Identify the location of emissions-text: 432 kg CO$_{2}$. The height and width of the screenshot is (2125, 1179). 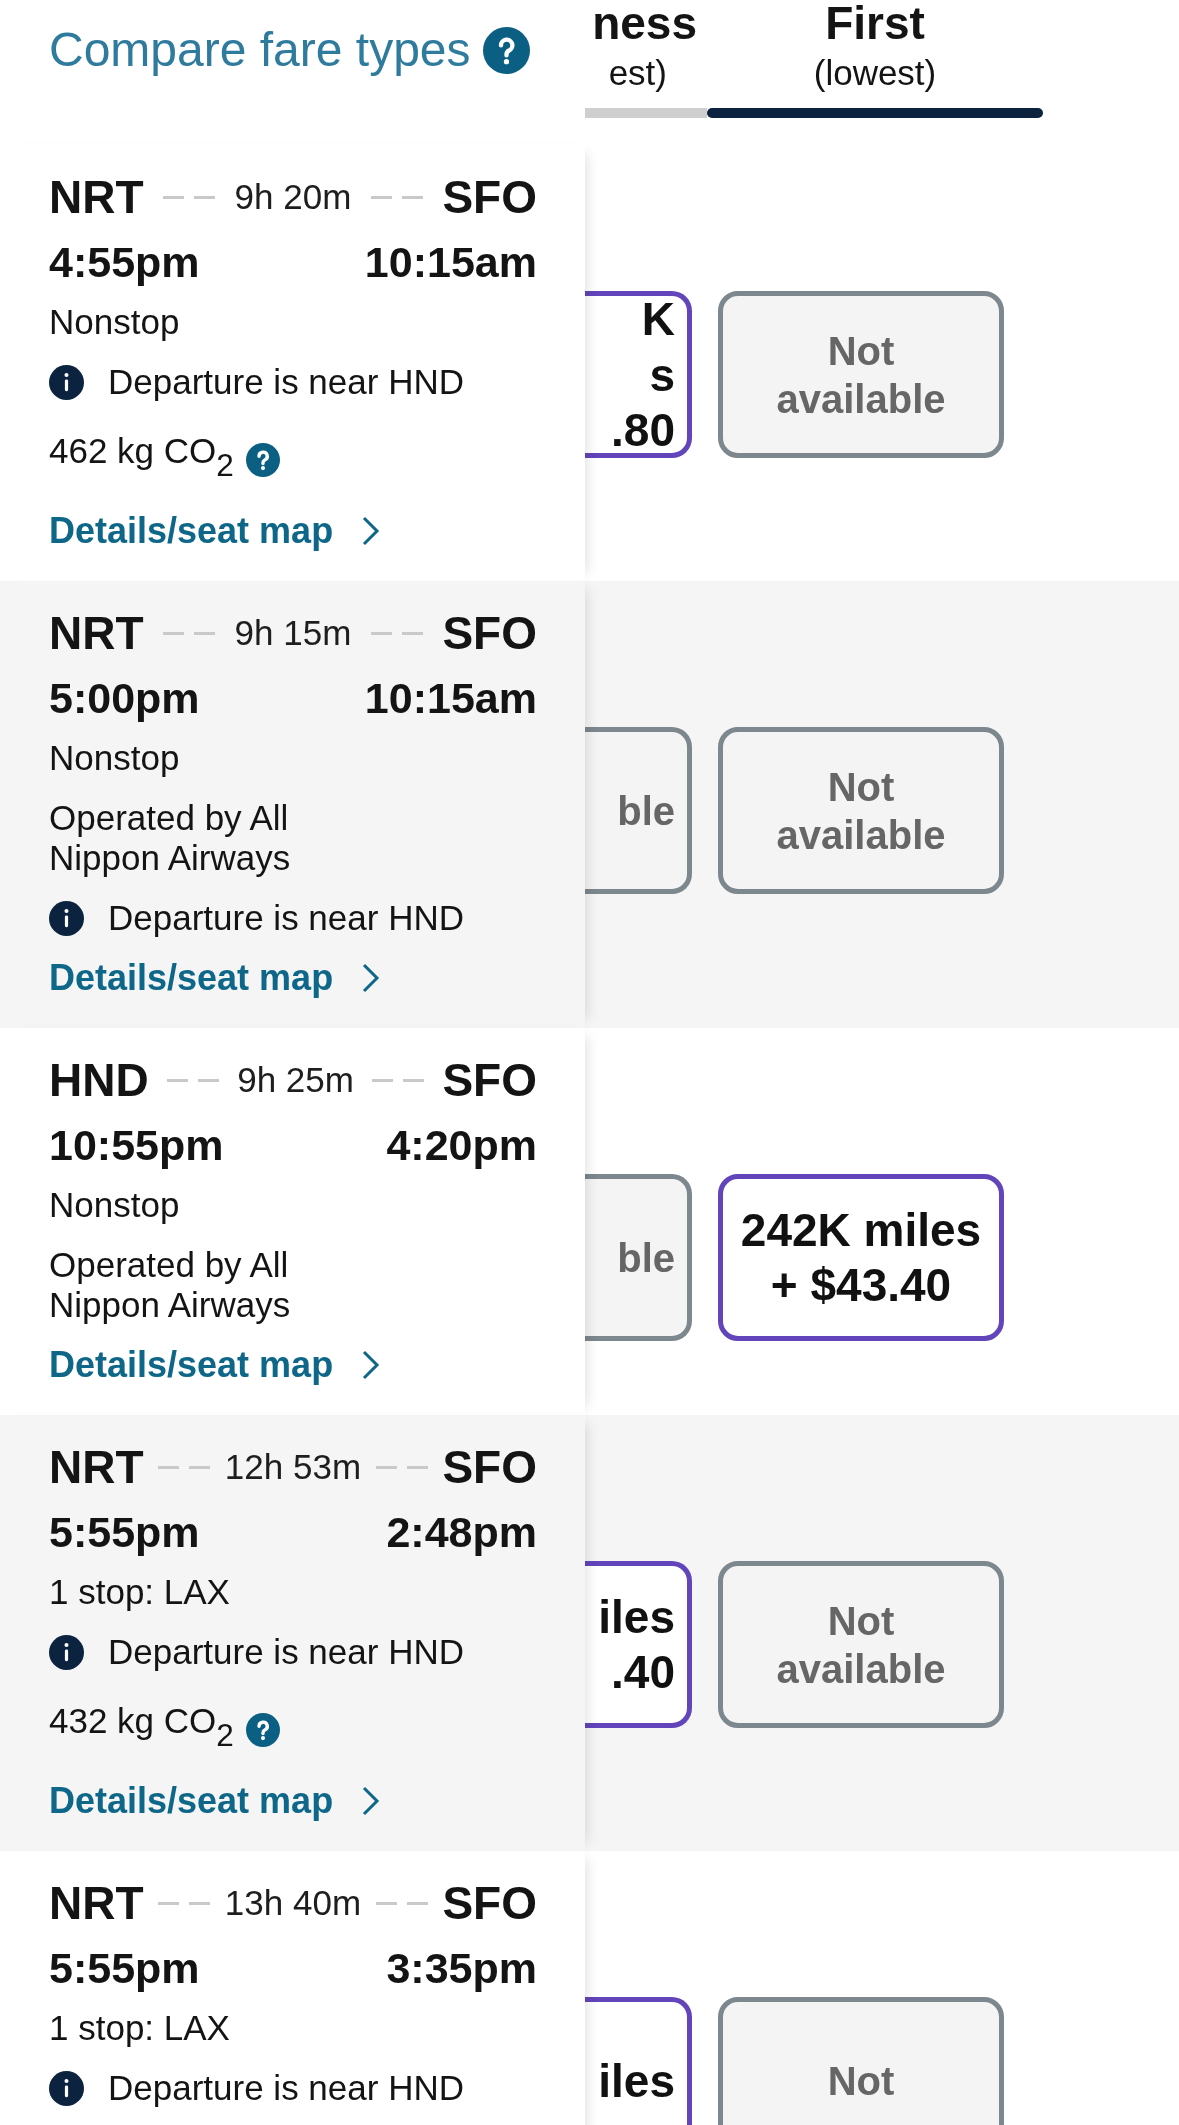
(141, 1728).